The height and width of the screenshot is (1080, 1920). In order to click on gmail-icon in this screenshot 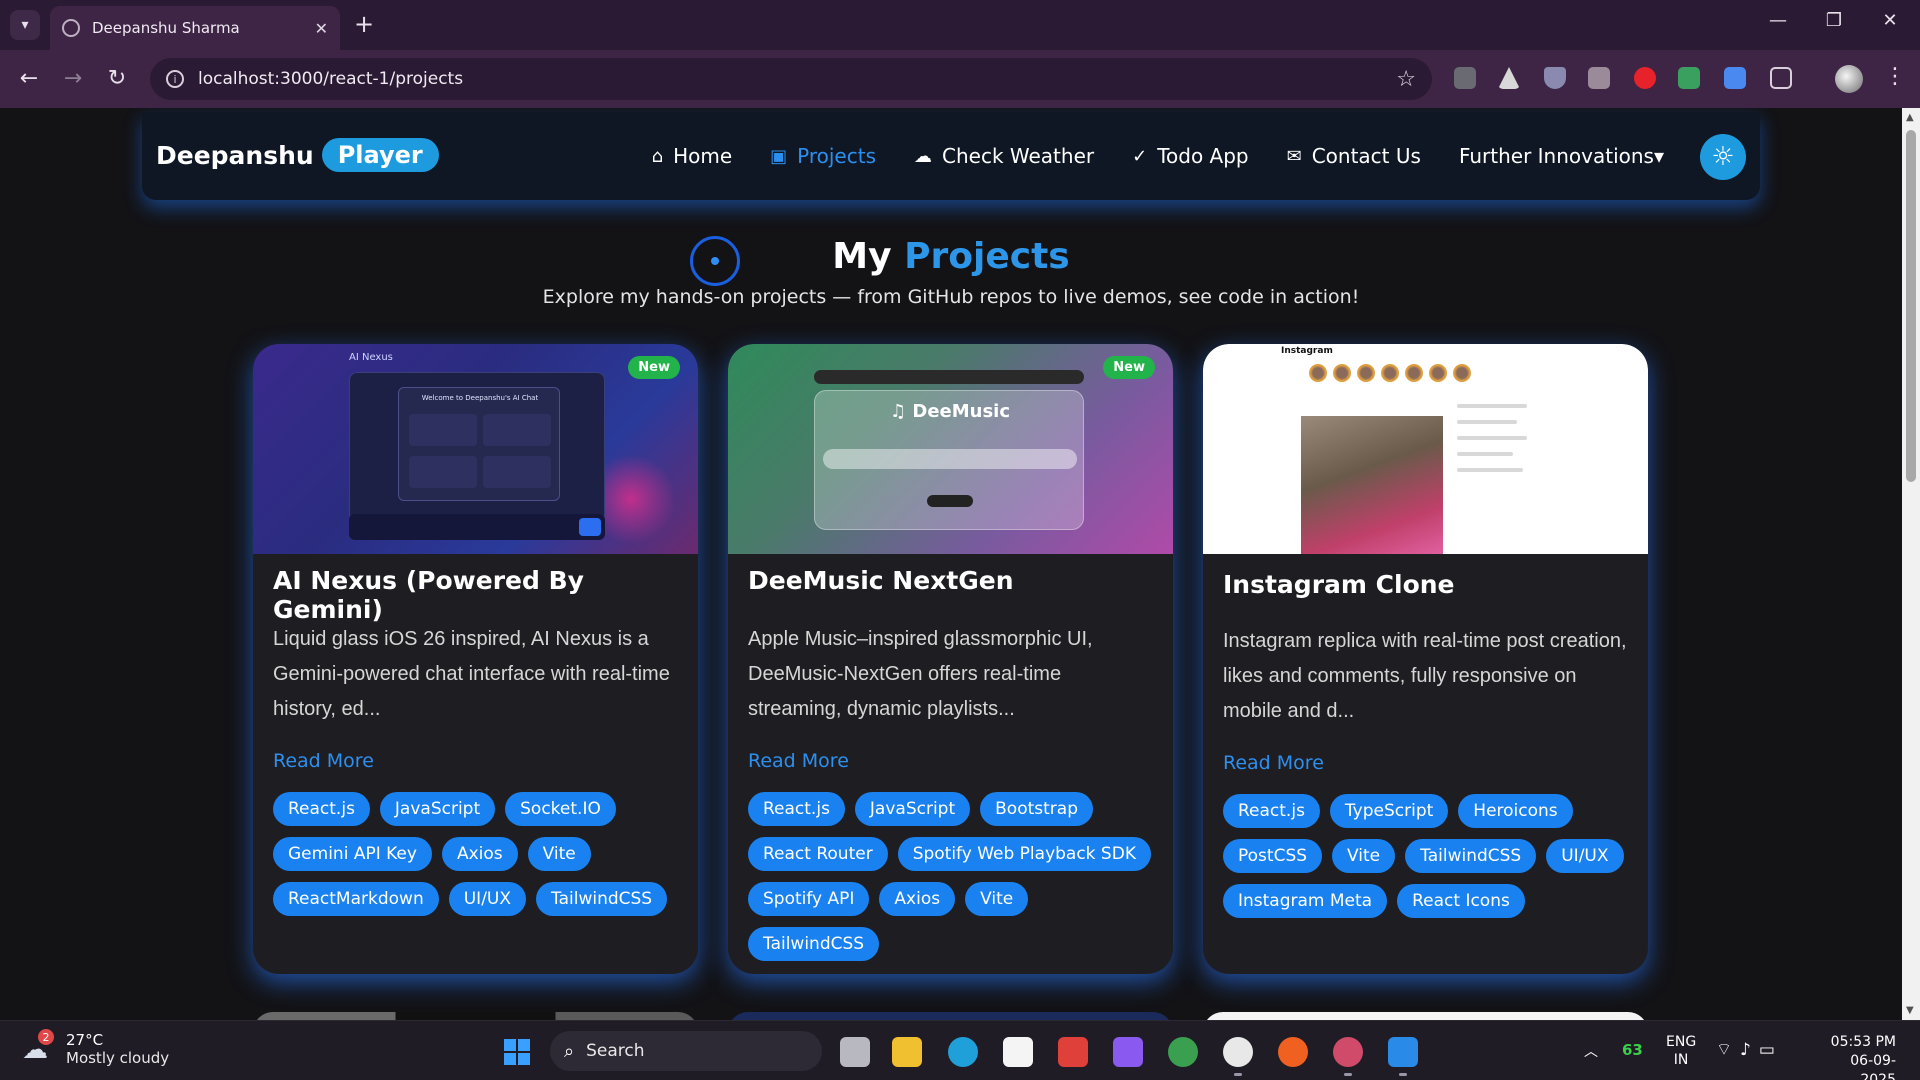, I will do `click(1073, 1052)`.